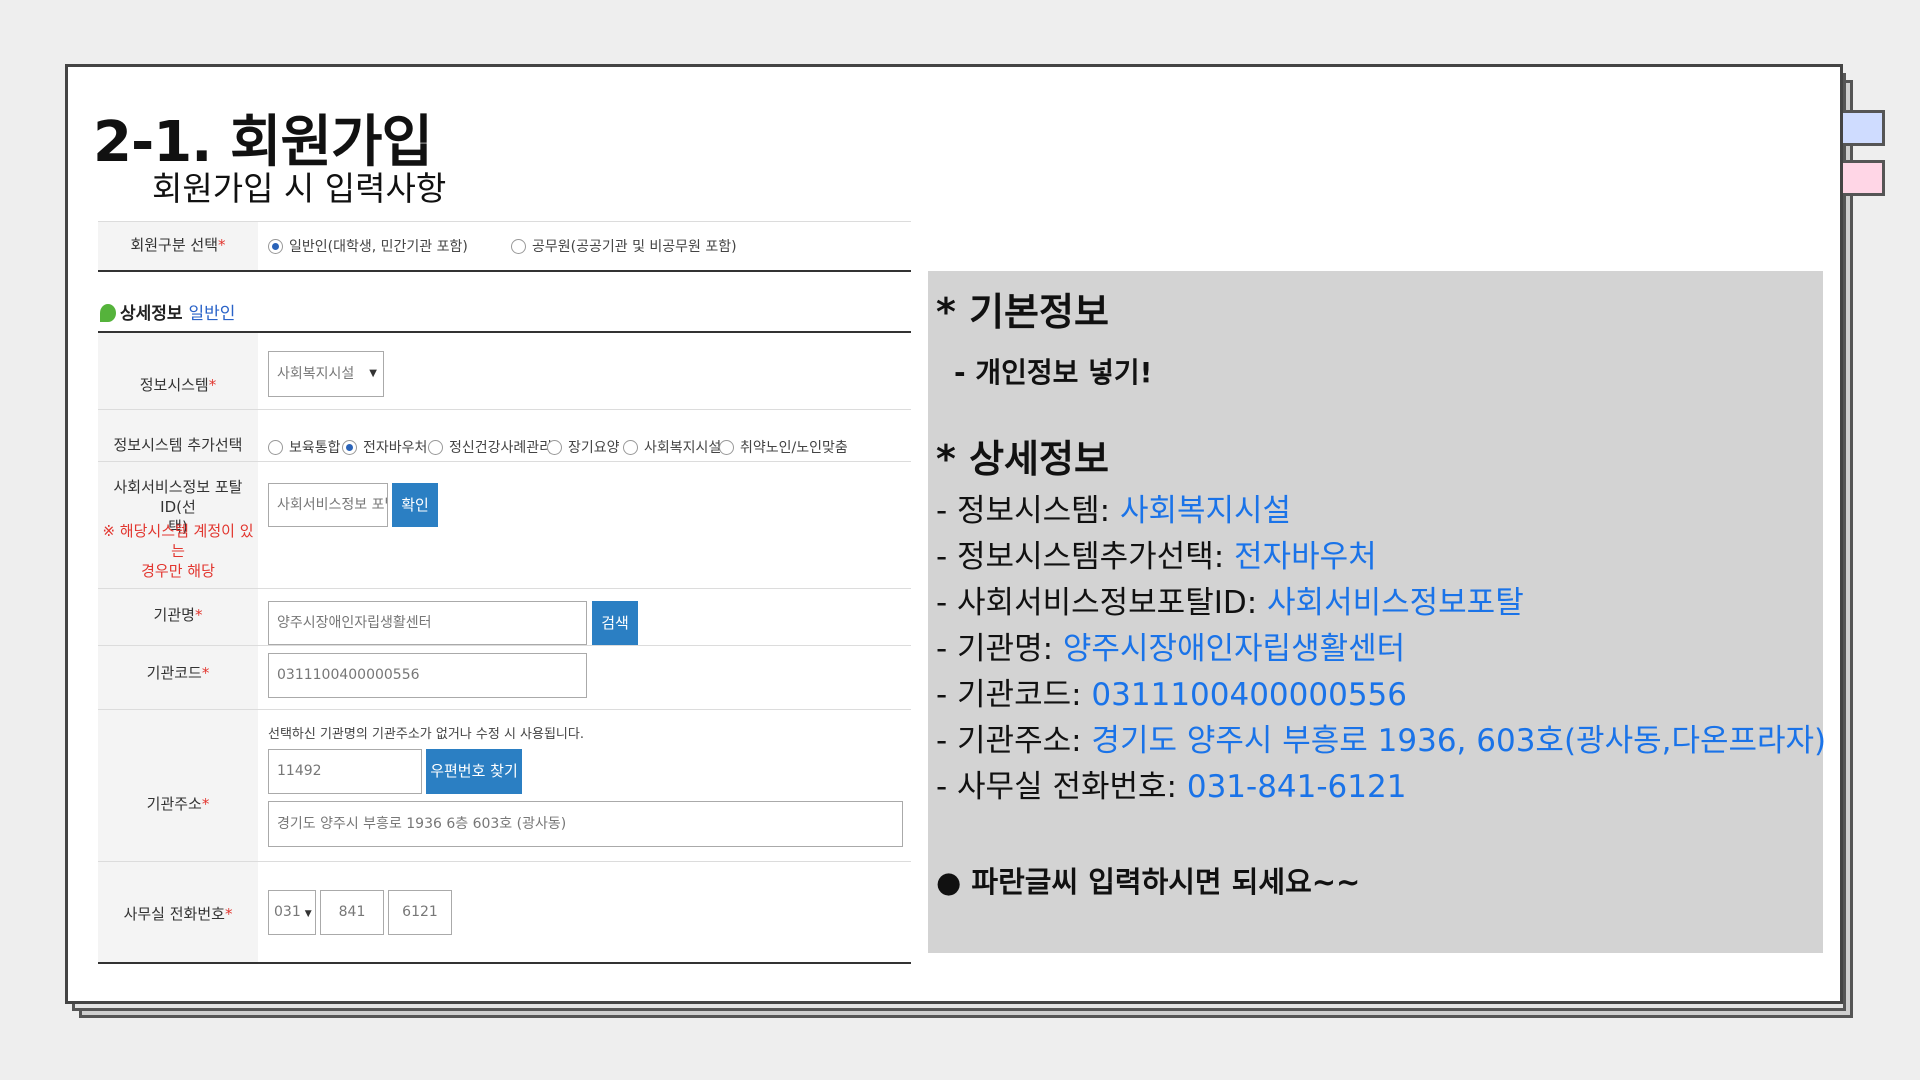 The height and width of the screenshot is (1080, 1920). What do you see at coordinates (178, 385) in the screenshot?
I see `info-system-label: 정보시스템*` at bounding box center [178, 385].